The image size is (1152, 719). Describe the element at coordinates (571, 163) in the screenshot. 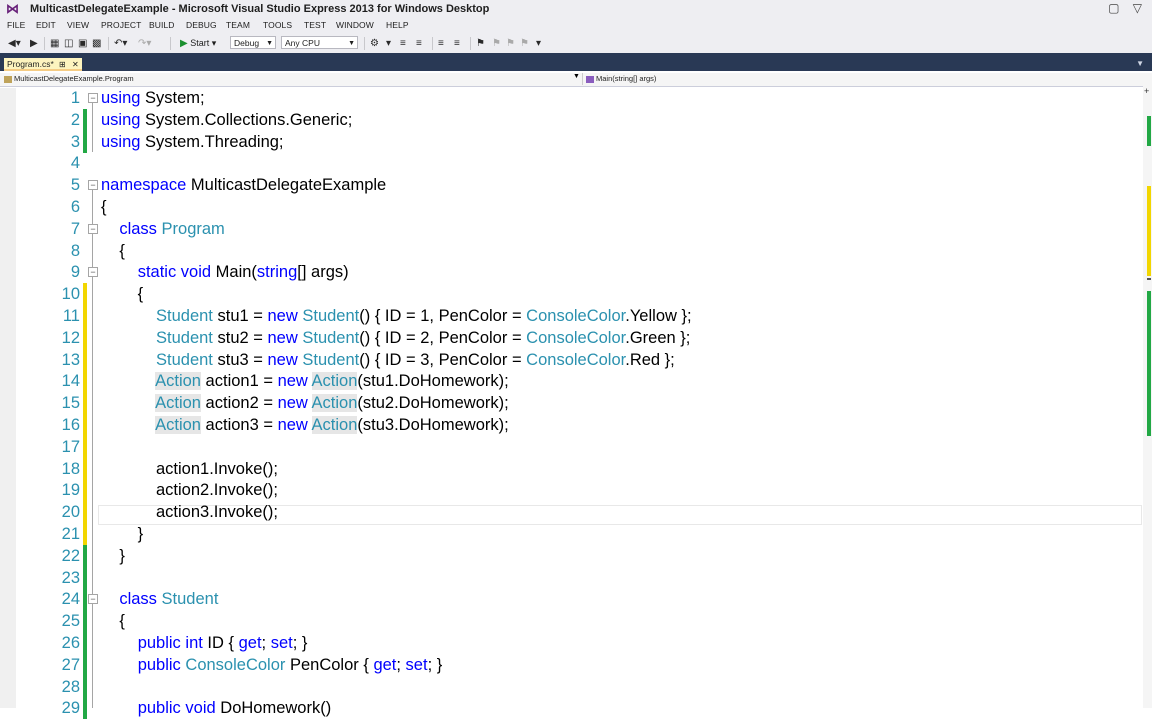

I see `code-line: 4` at that location.